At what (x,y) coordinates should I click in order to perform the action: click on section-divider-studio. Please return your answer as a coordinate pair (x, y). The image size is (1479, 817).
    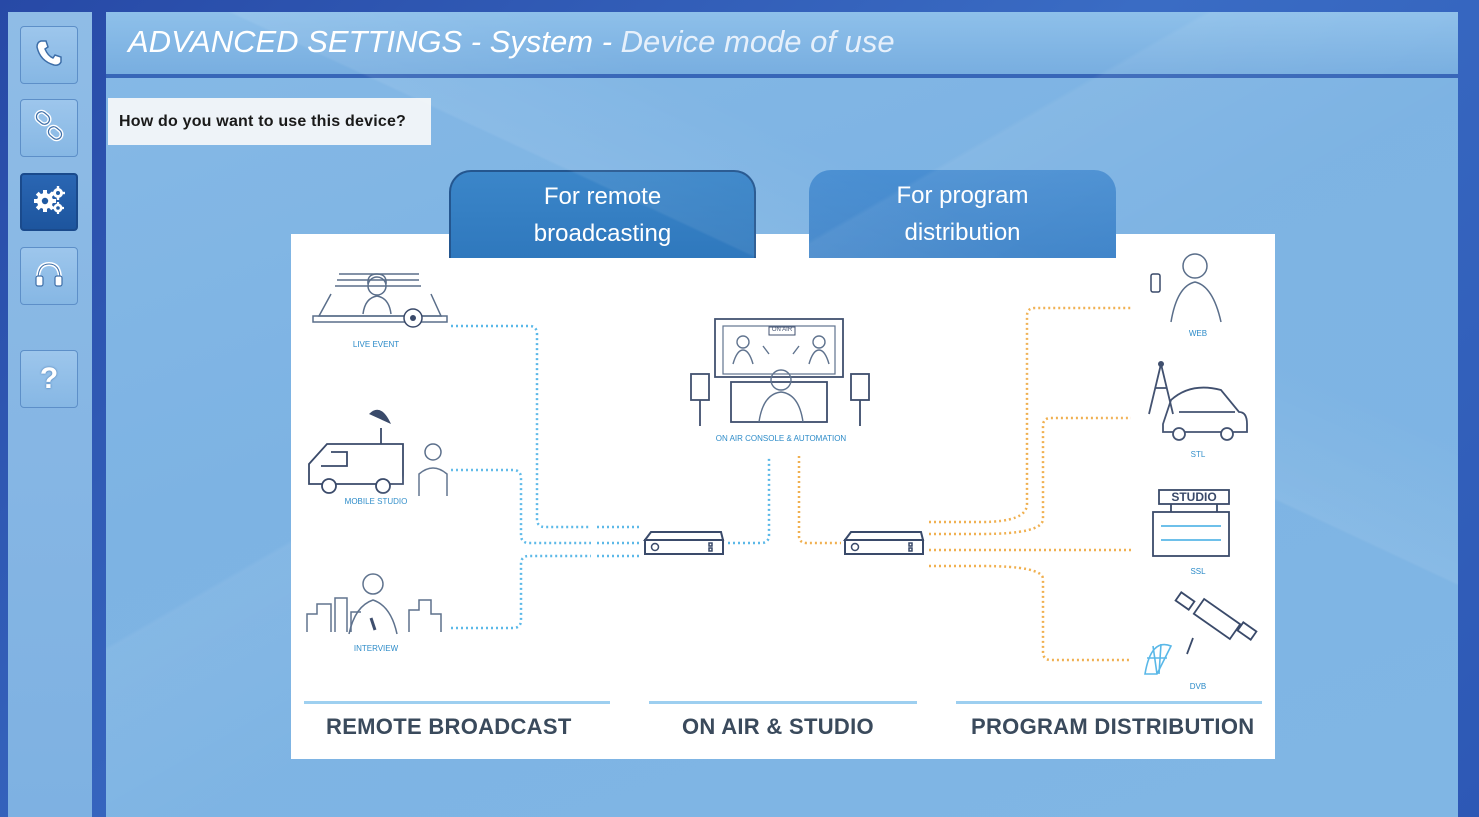
    Looking at the image, I should click on (783, 702).